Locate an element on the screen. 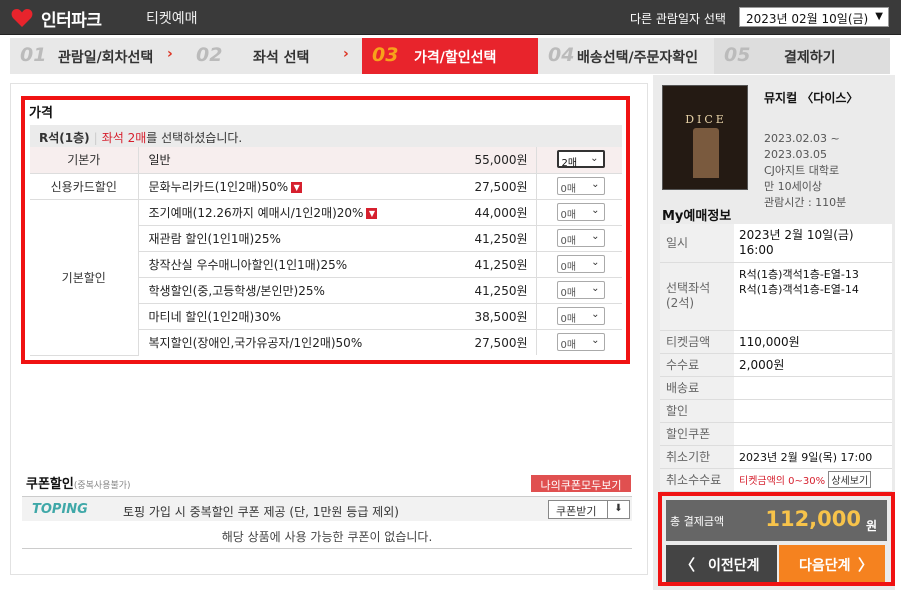  logo-text: 인터파크 is located at coordinates (71, 21).